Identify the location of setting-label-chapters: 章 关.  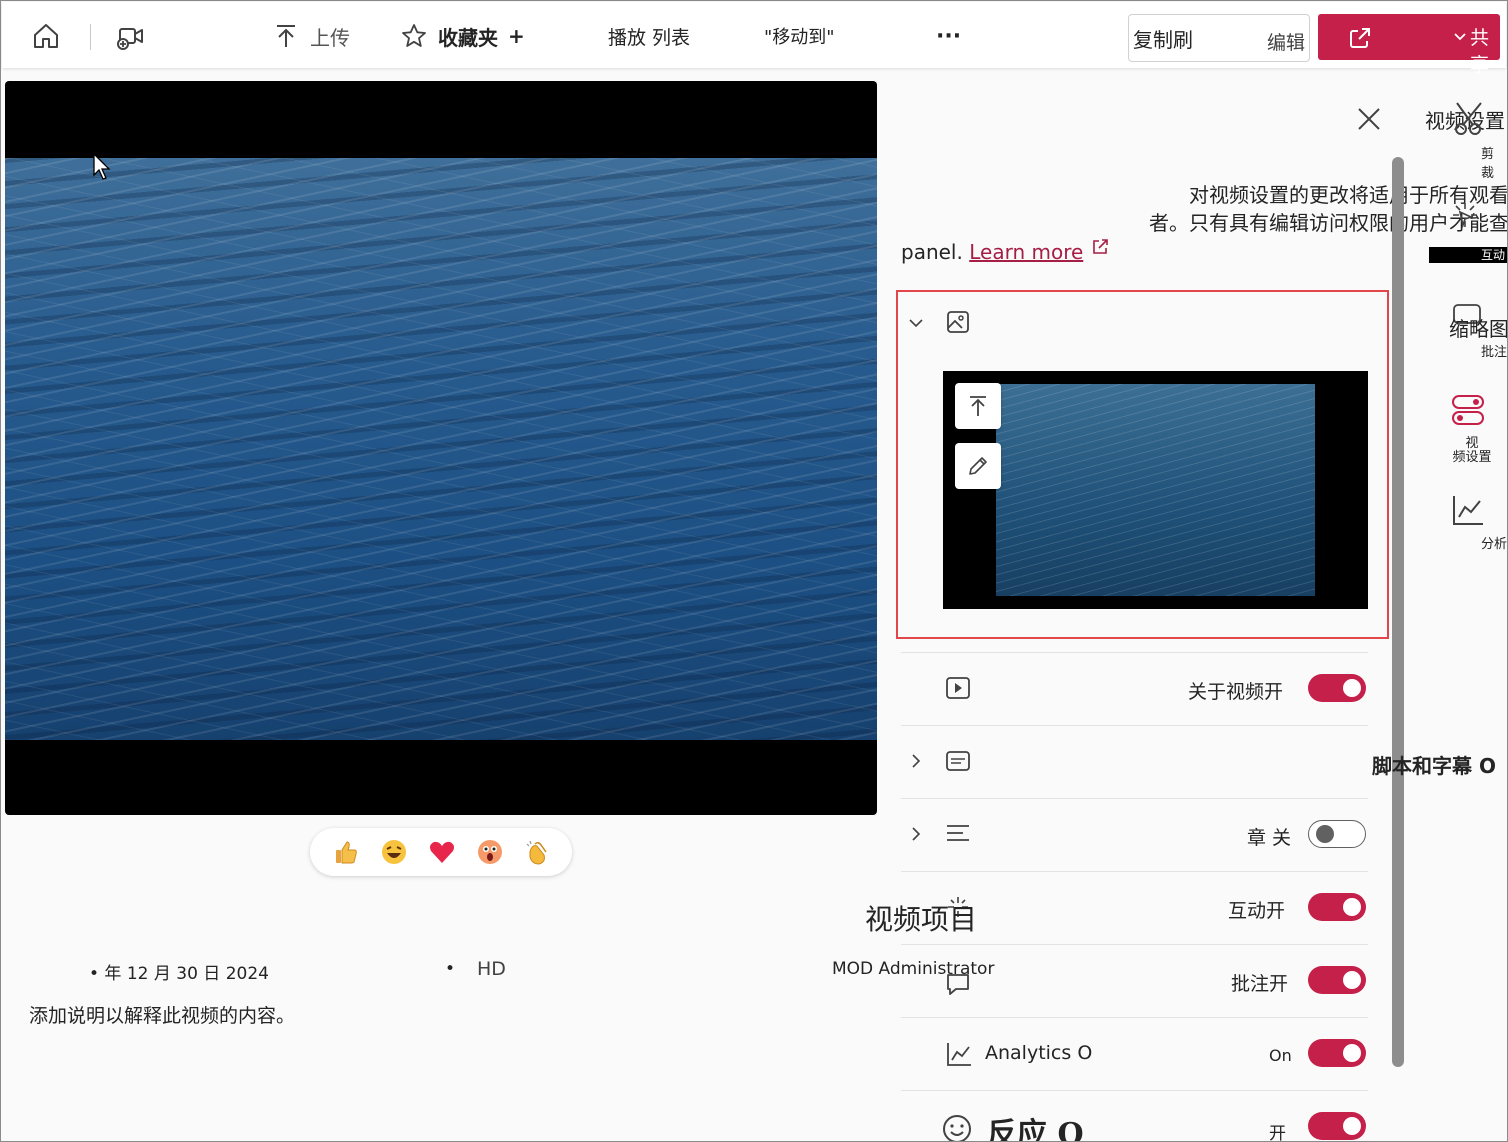
(1269, 838).